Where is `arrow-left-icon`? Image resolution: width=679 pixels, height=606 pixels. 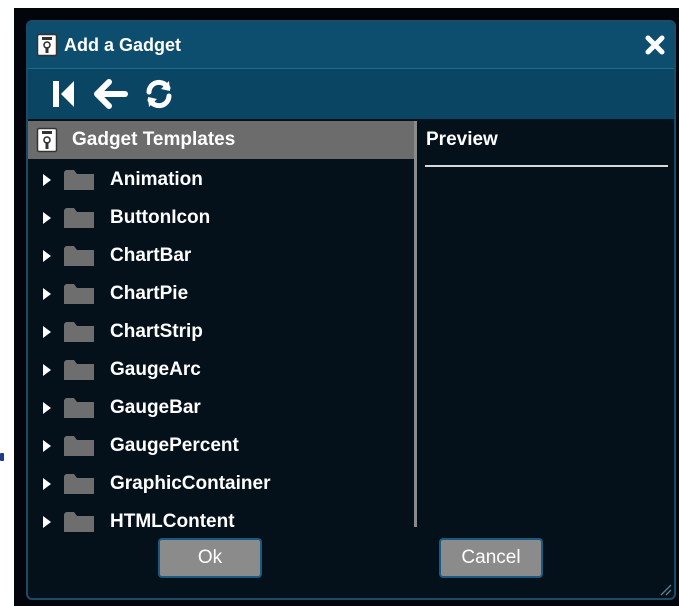
arrow-left-icon is located at coordinates (111, 94).